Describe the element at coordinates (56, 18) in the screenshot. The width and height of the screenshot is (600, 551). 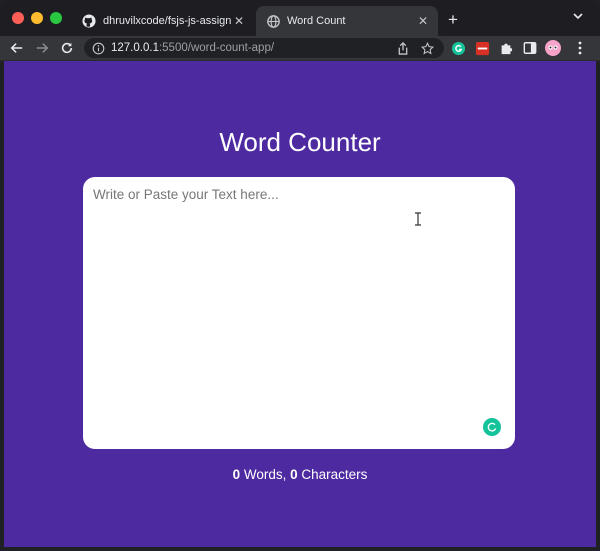
I see `maximize-window-button` at that location.